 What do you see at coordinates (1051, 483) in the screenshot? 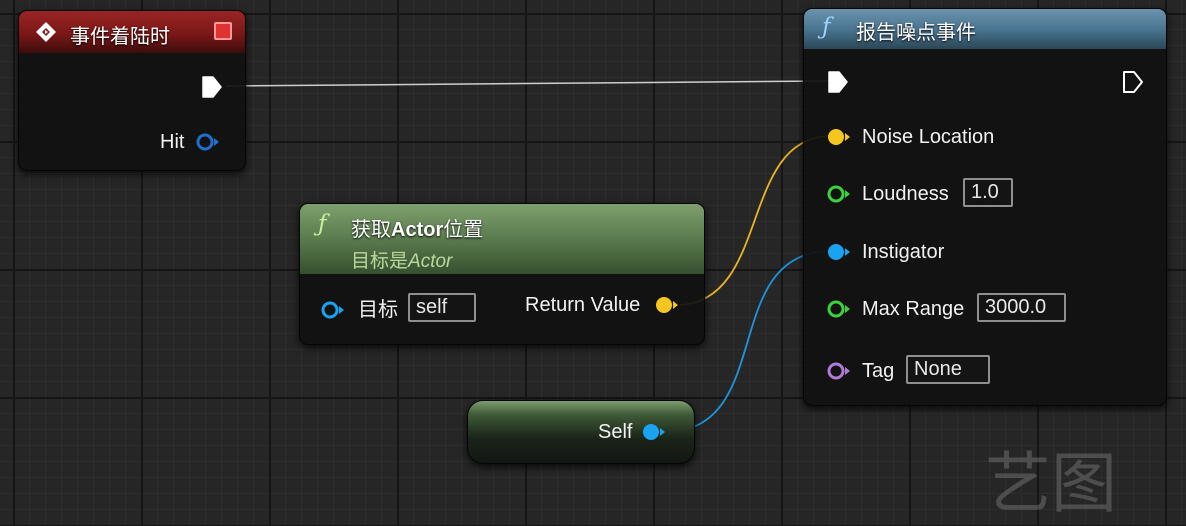
I see `watermark: 艺图` at bounding box center [1051, 483].